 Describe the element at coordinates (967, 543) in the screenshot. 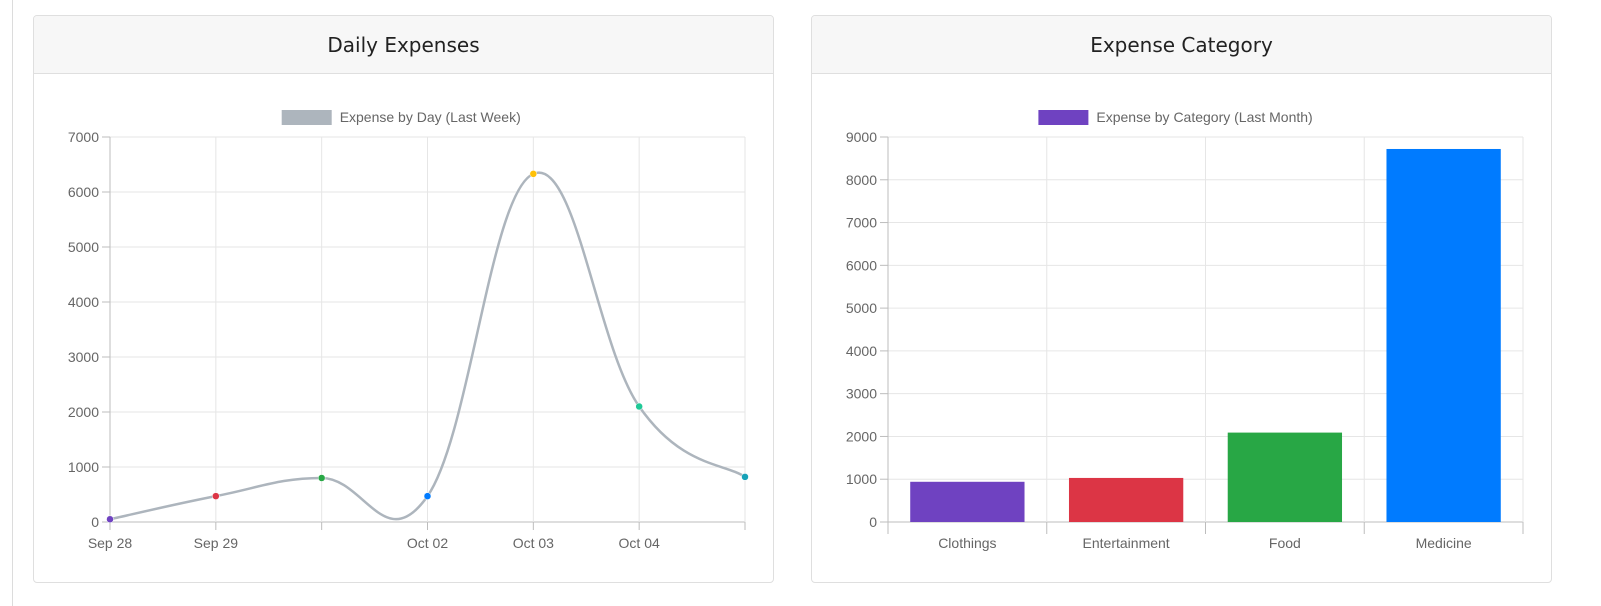

I see `bar-x-tick-label: Clothings` at that location.